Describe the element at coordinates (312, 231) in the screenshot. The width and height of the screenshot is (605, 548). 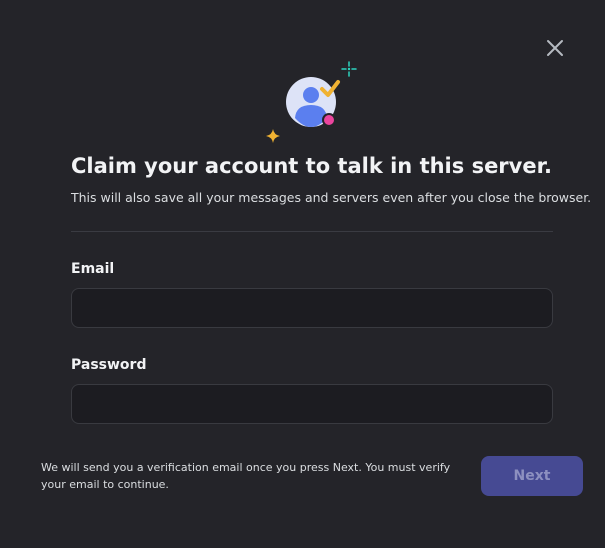
I see `divider` at that location.